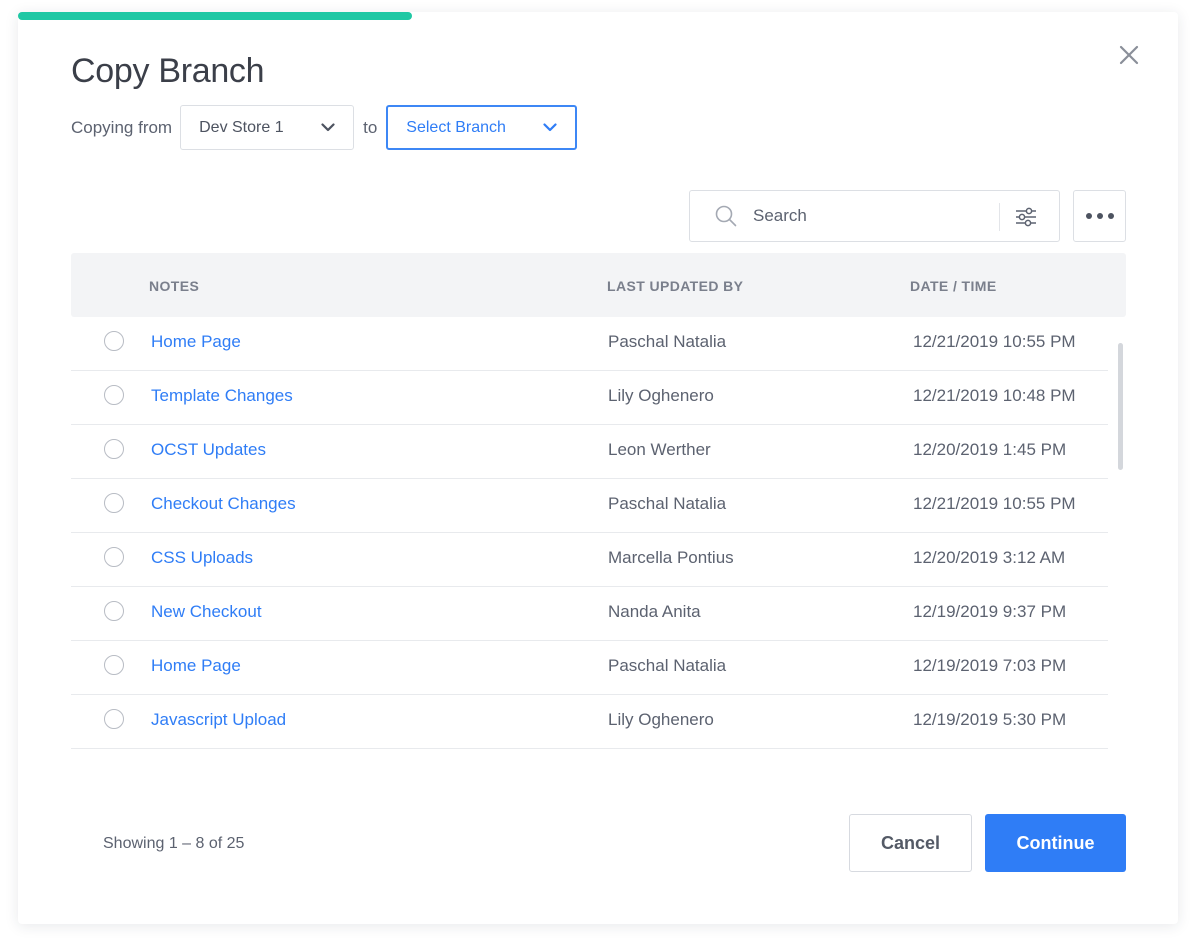  Describe the element at coordinates (671, 557) in the screenshot. I see `row-updated-by: Marcella Pontius` at that location.